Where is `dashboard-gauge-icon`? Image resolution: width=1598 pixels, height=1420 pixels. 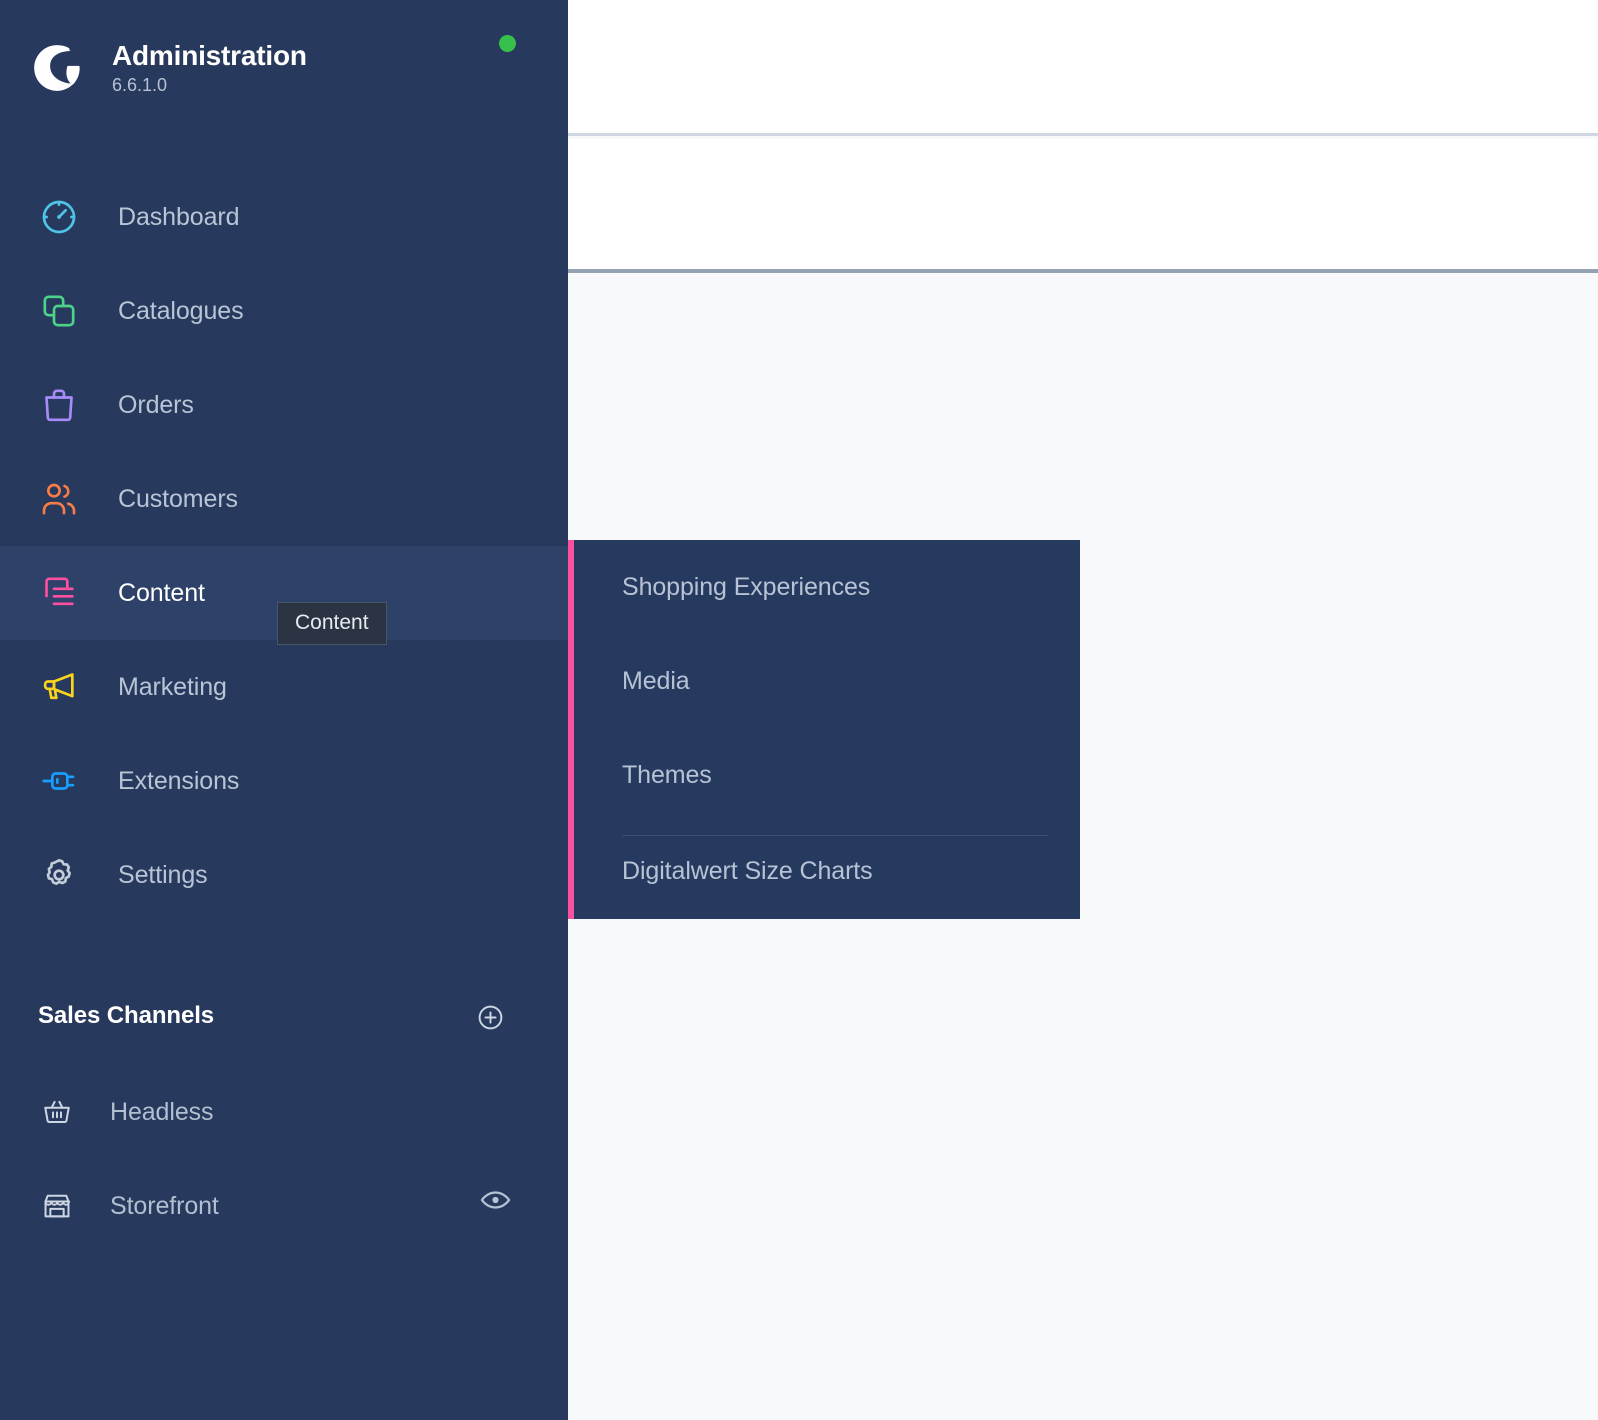 dashboard-gauge-icon is located at coordinates (59, 217).